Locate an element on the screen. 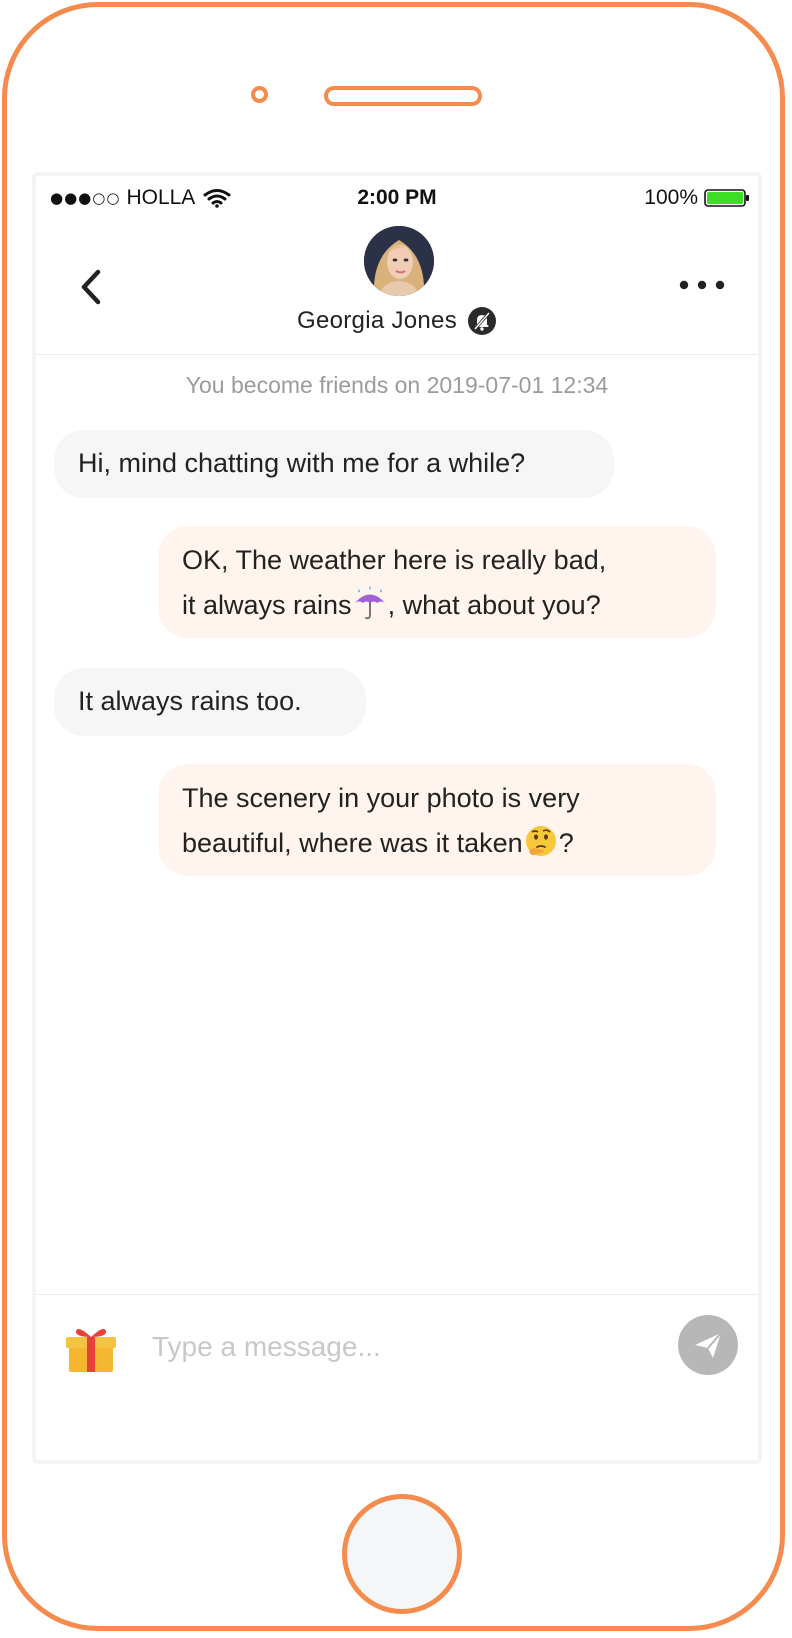  send-button is located at coordinates (708, 1345).